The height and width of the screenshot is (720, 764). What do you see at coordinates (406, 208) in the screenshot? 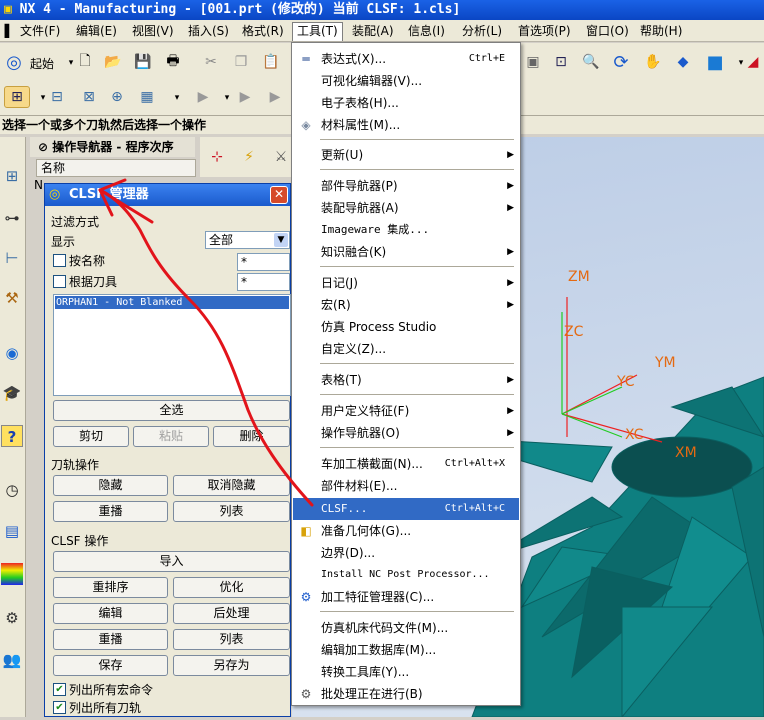
I see `menu-item-assembly-navigator: 装配导航器(A) ▶` at bounding box center [406, 208].